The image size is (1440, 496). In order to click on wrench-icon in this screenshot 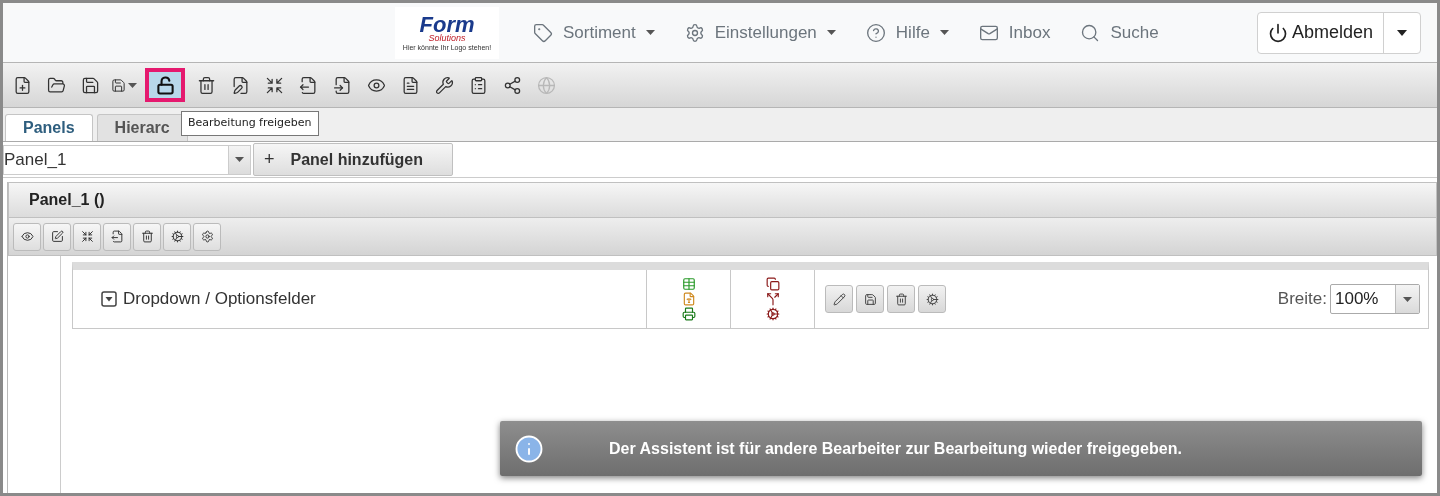, I will do `click(444, 85)`.